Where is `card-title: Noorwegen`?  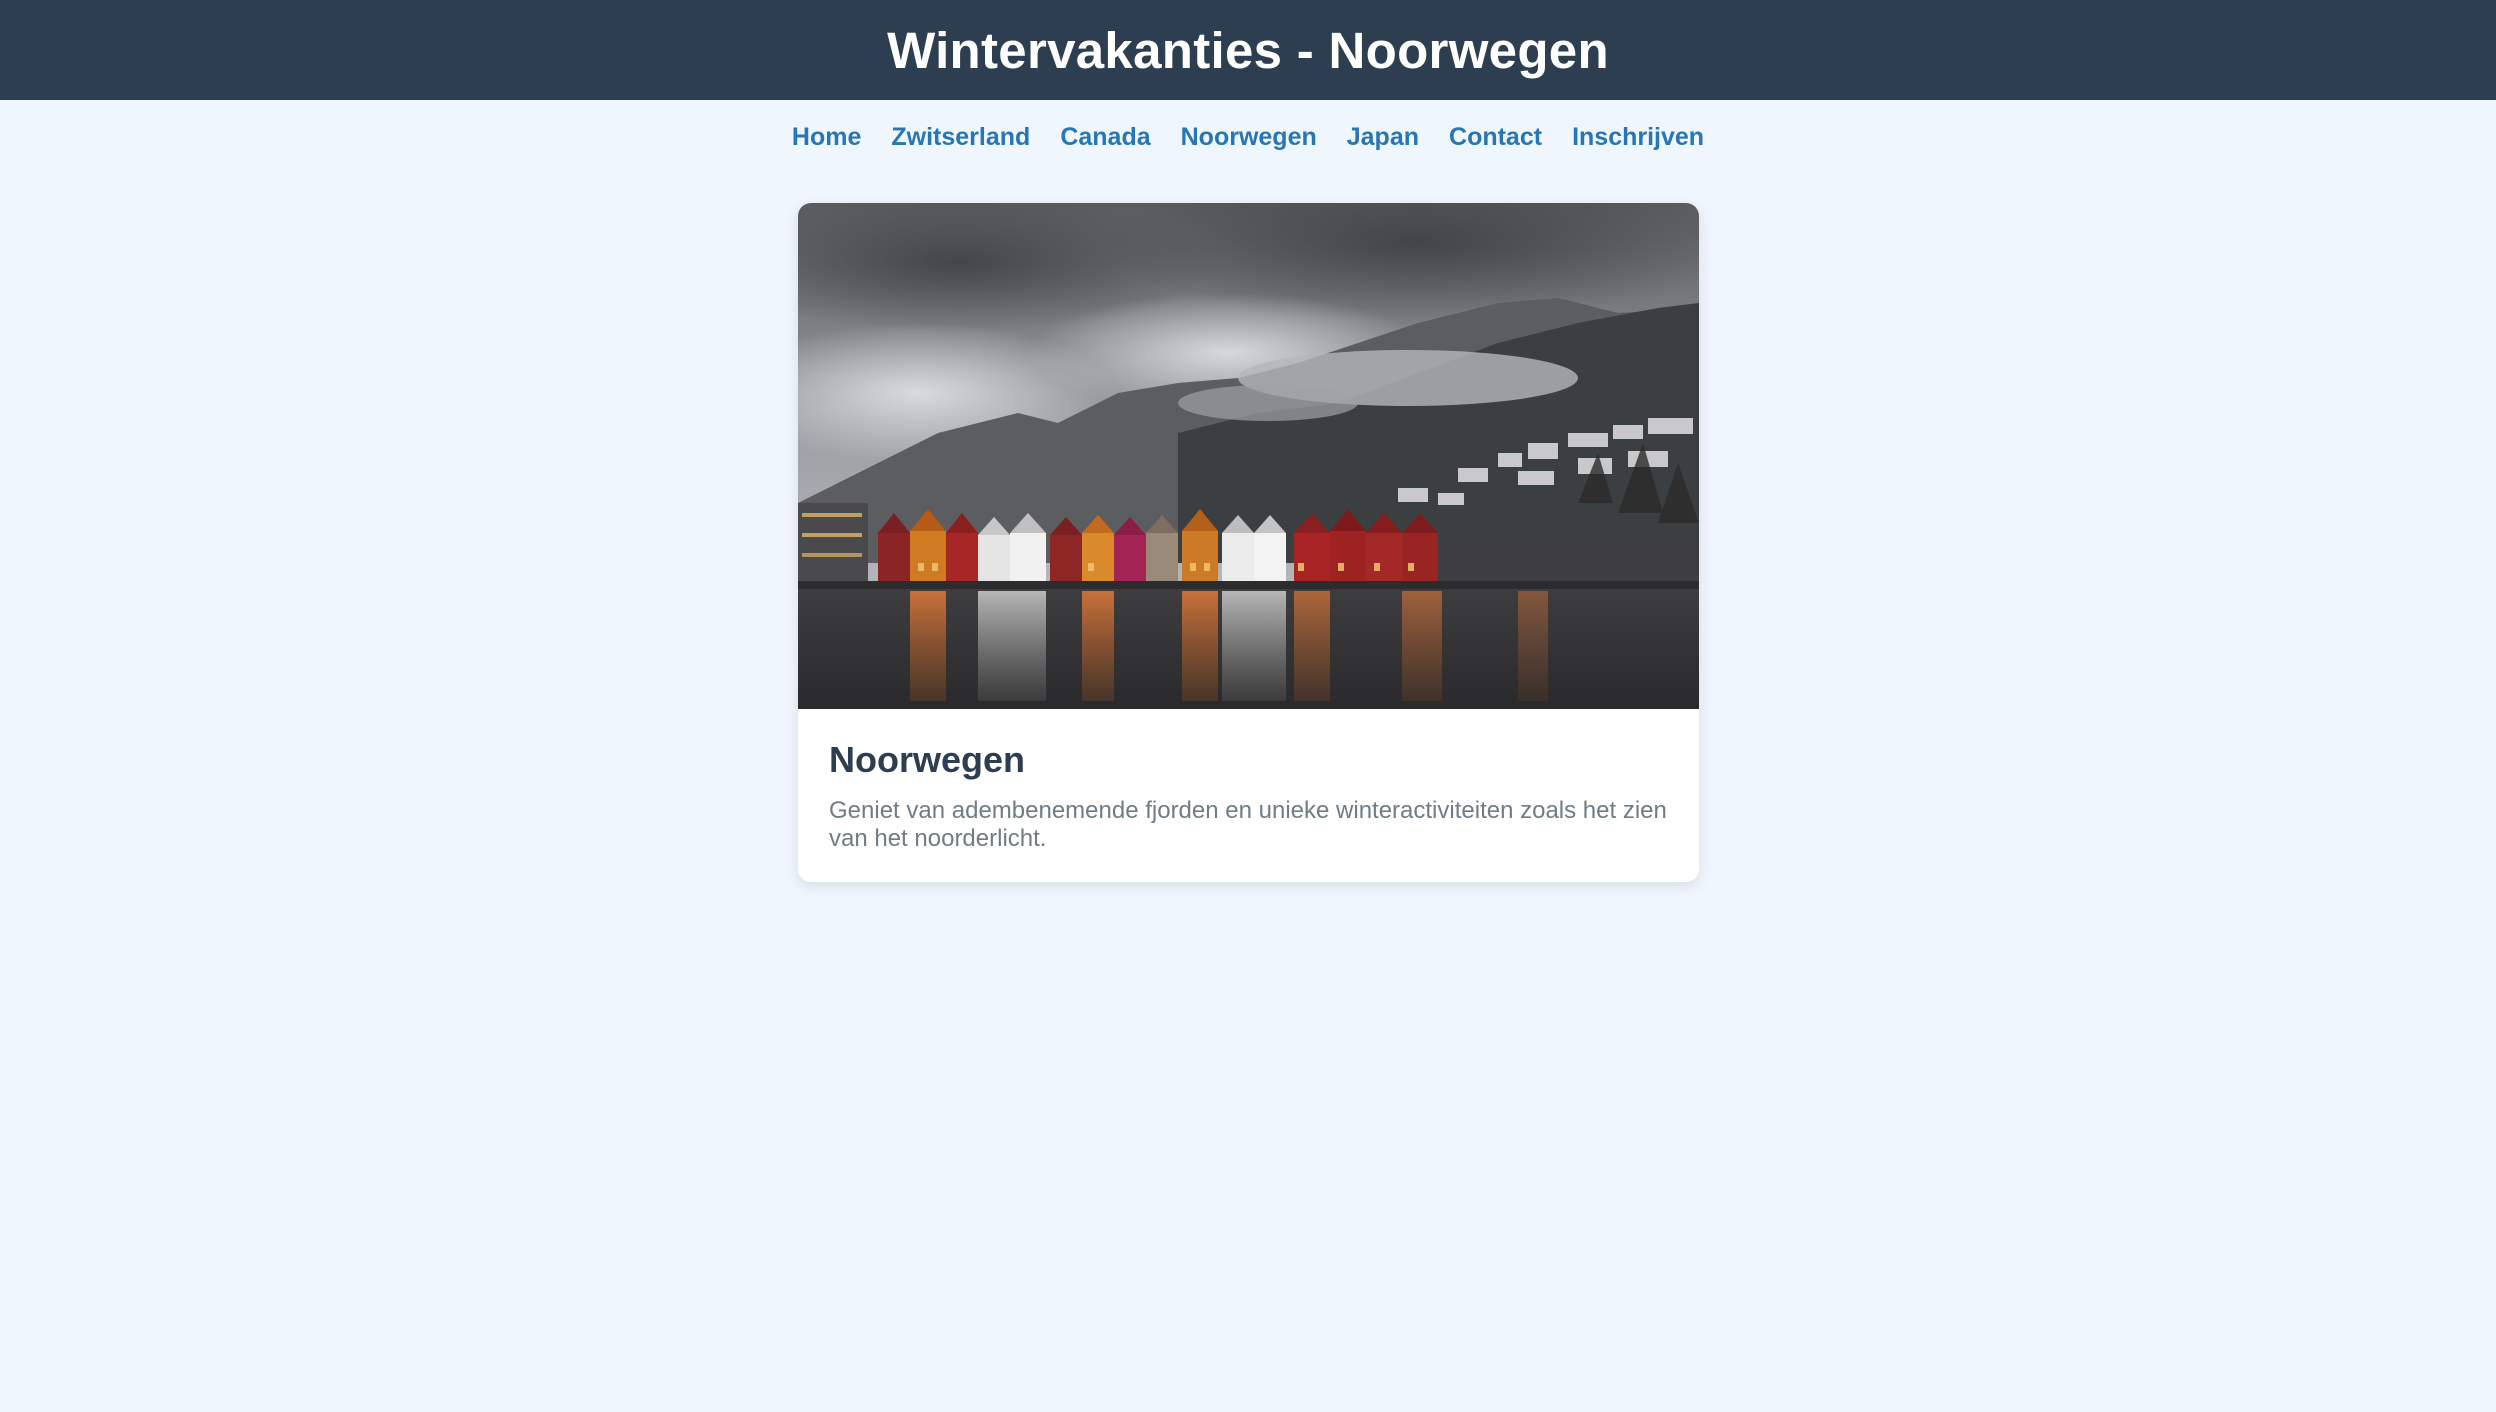
card-title: Noorwegen is located at coordinates (927, 759).